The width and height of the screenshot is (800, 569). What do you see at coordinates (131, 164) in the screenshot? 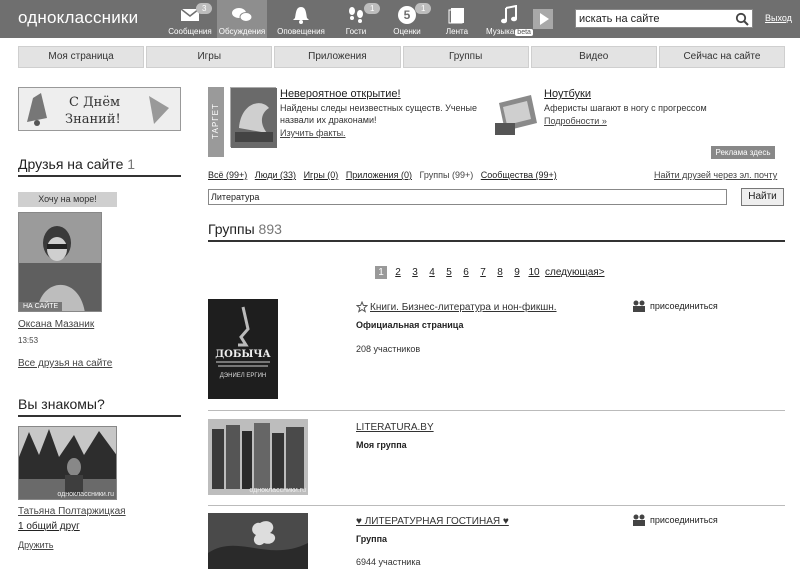
I see `friends-online-count: 1` at bounding box center [131, 164].